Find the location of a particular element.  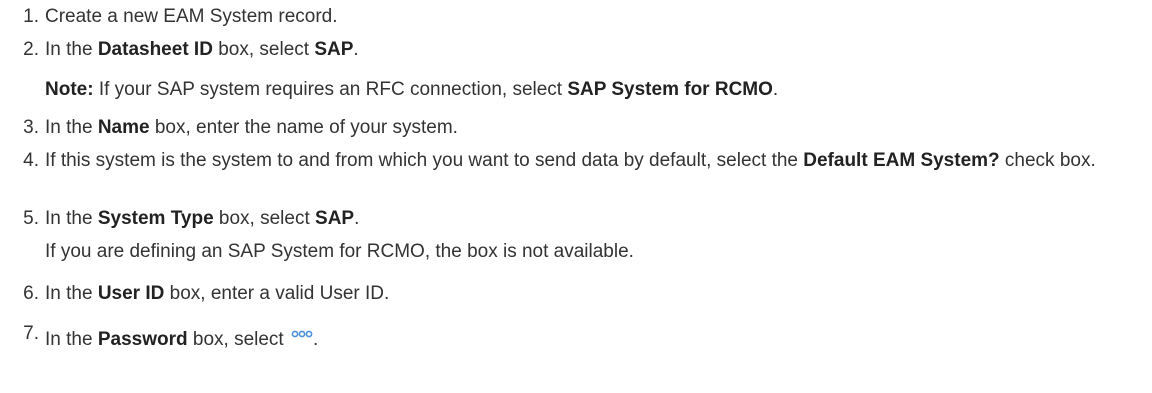

step-6-post: box, enter a valid User ID. is located at coordinates (277, 293).